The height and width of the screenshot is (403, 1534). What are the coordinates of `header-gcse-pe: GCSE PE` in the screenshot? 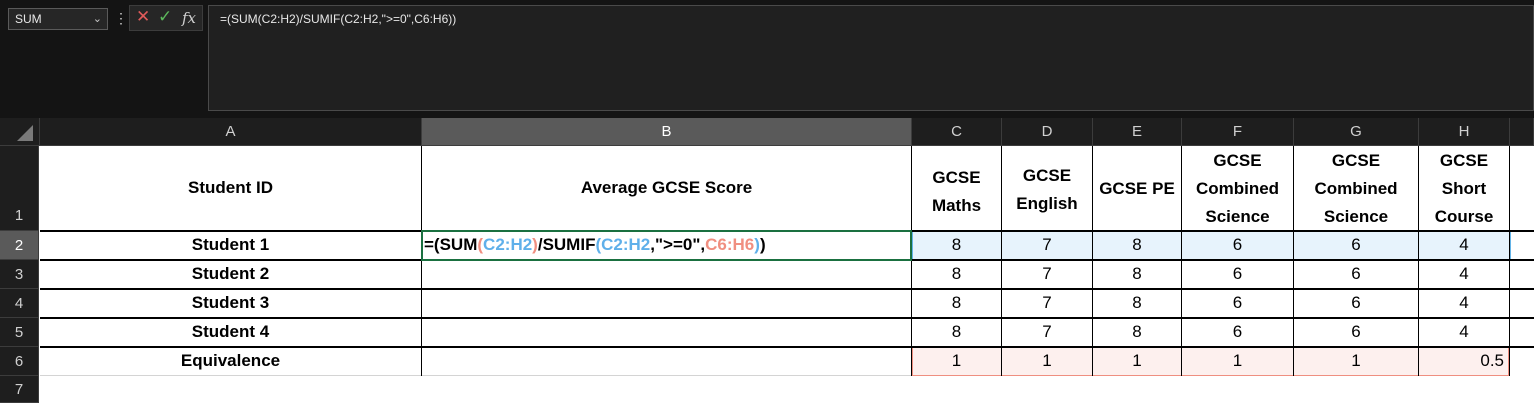 It's located at (1137, 189).